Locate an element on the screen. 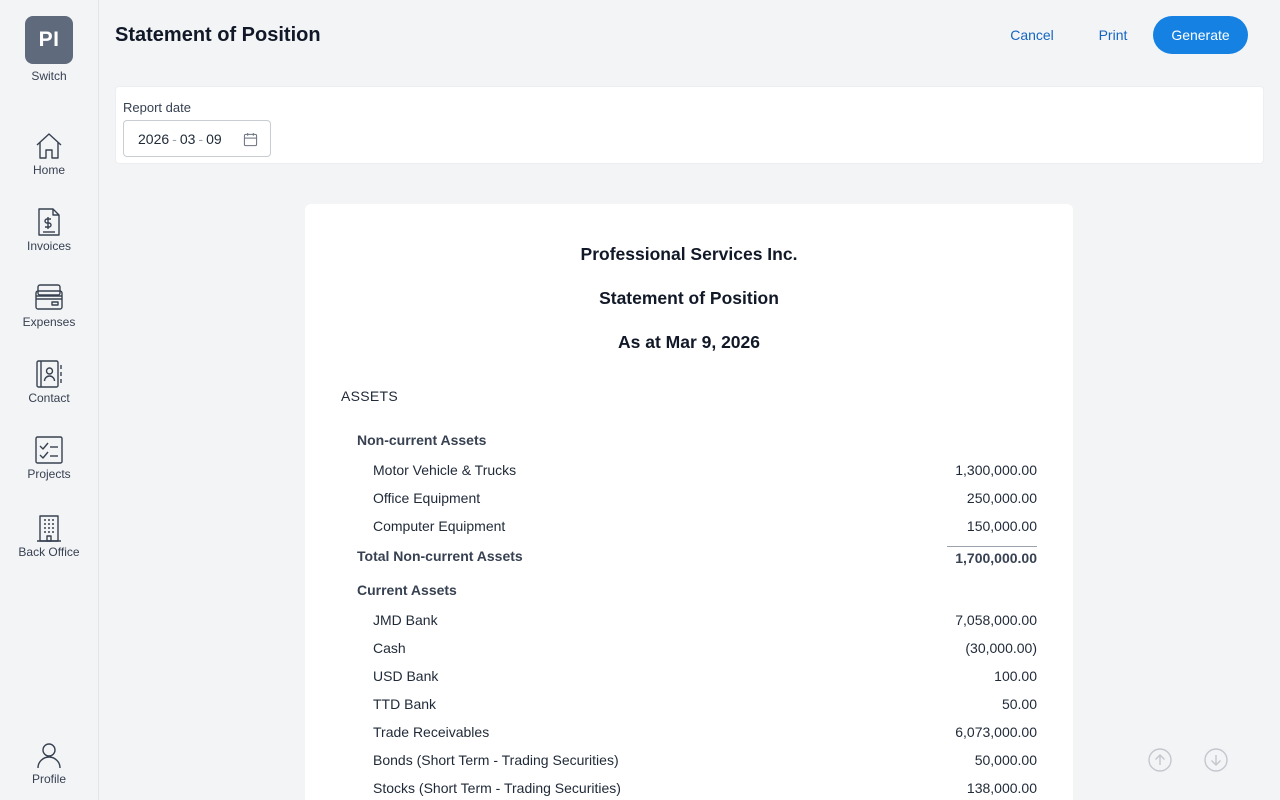 Image resolution: width=1280 pixels, height=800 pixels. account-name: Motor Vehicle & Trucks is located at coordinates (445, 470).